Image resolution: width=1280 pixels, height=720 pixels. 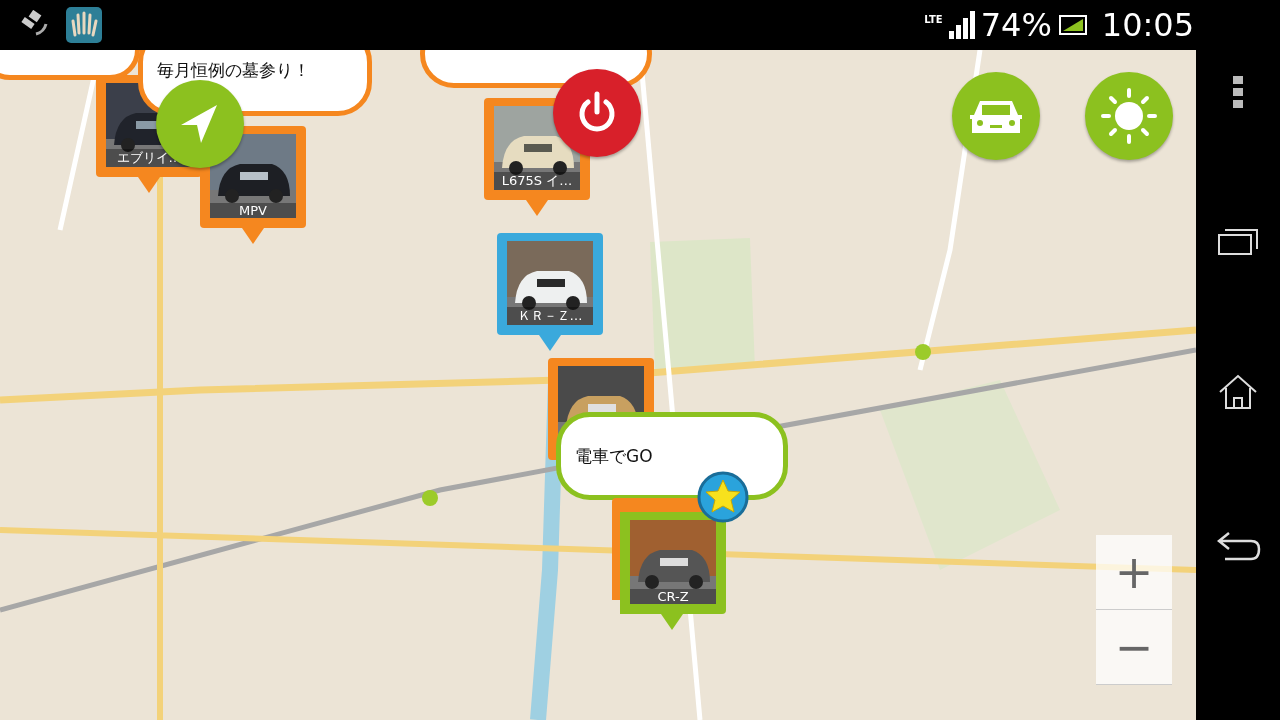 What do you see at coordinates (84, 25) in the screenshot?
I see `hand-app-icon` at bounding box center [84, 25].